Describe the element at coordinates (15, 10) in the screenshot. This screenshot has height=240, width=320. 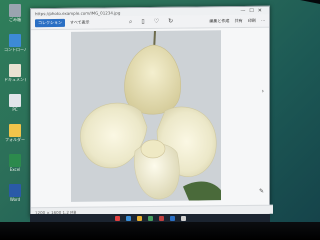
I see `recycle-bin-icon` at that location.